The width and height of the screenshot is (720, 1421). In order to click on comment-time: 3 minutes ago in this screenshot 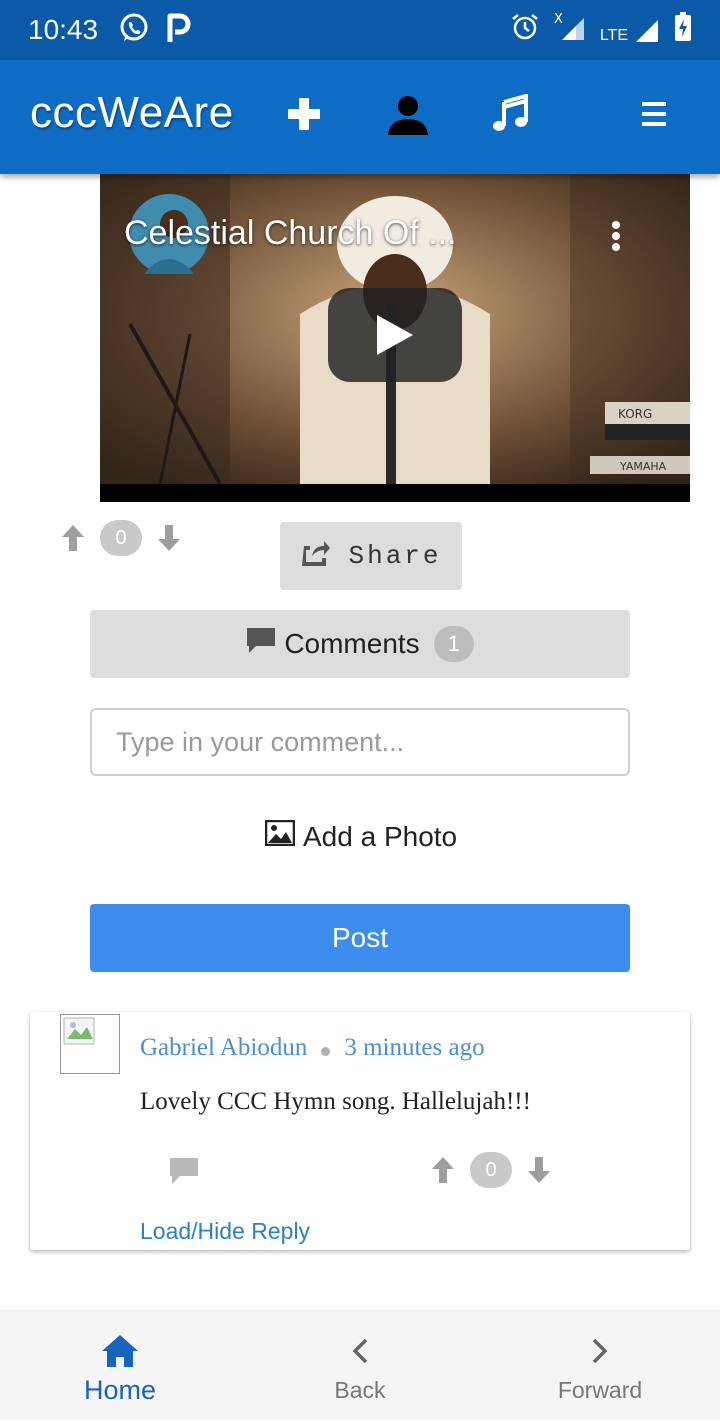, I will do `click(414, 1048)`.